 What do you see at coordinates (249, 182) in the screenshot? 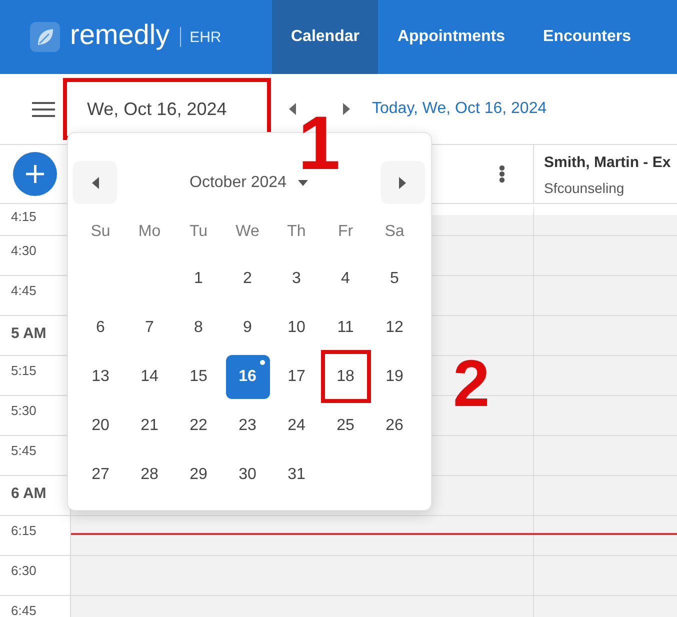
I see `month-select: October 2024` at bounding box center [249, 182].